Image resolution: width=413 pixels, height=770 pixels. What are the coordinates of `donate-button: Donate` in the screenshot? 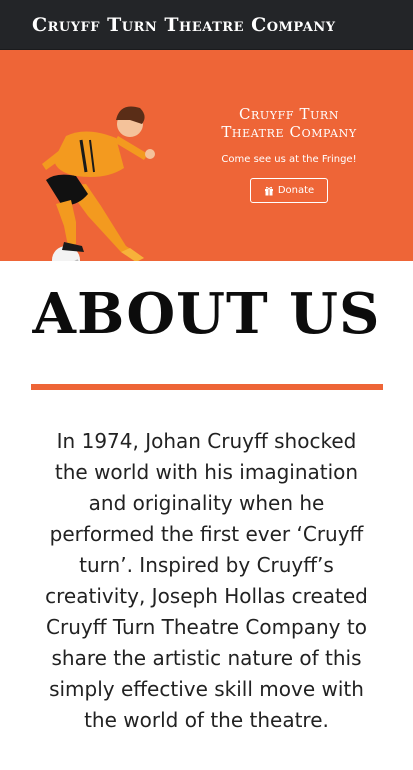 It's located at (289, 190).